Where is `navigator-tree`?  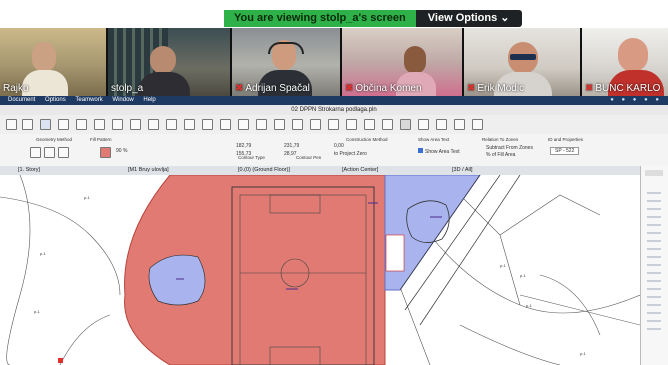
navigator-tree is located at coordinates (654, 261).